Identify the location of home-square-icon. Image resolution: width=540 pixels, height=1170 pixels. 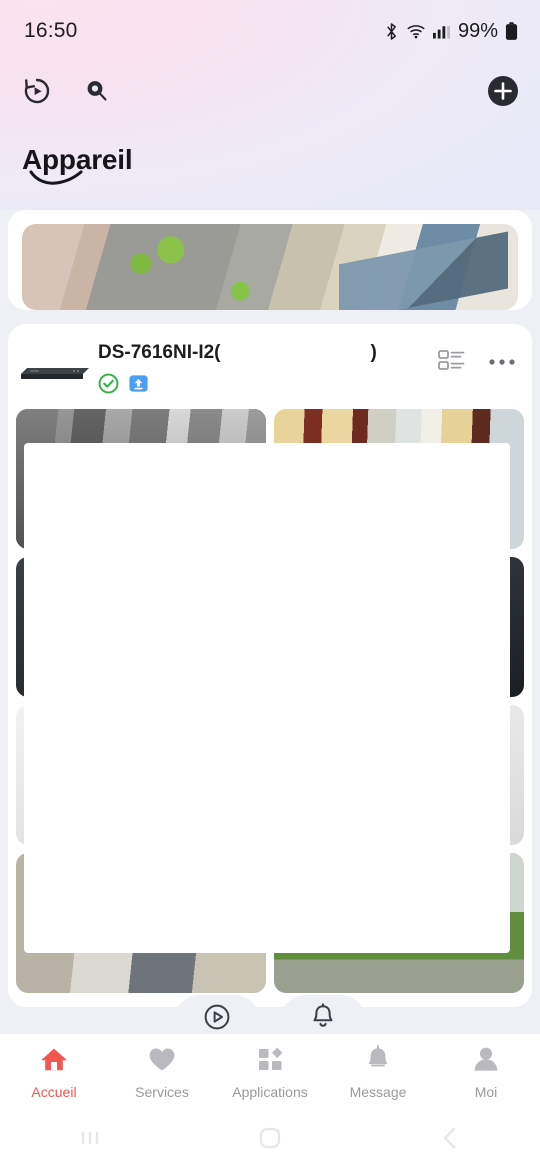
(270, 1140).